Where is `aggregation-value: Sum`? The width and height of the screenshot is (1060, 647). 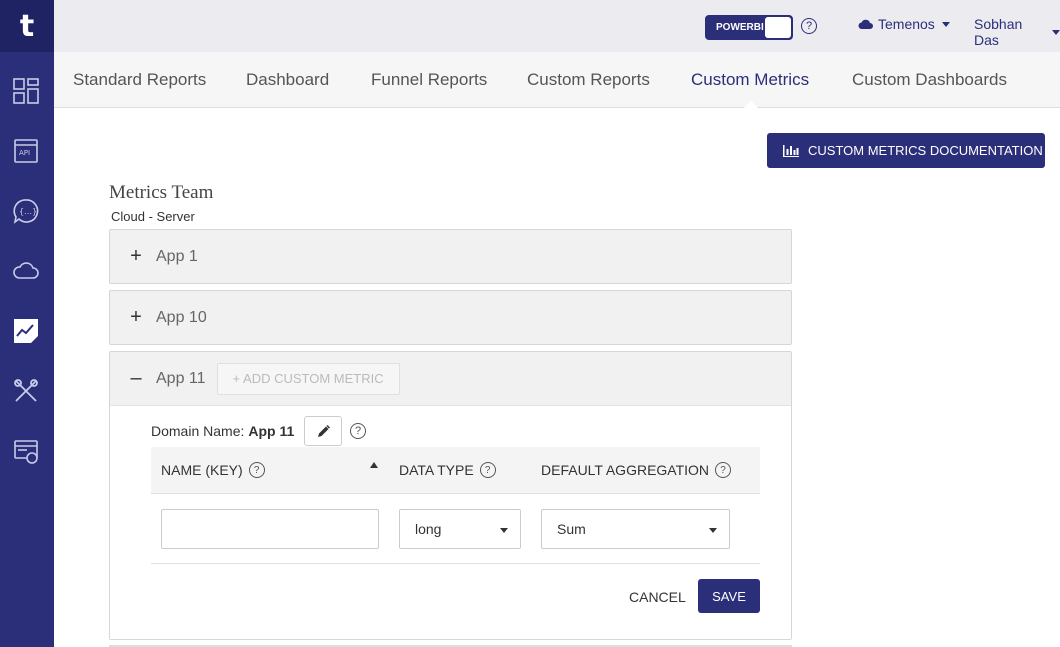 aggregation-value: Sum is located at coordinates (571, 529).